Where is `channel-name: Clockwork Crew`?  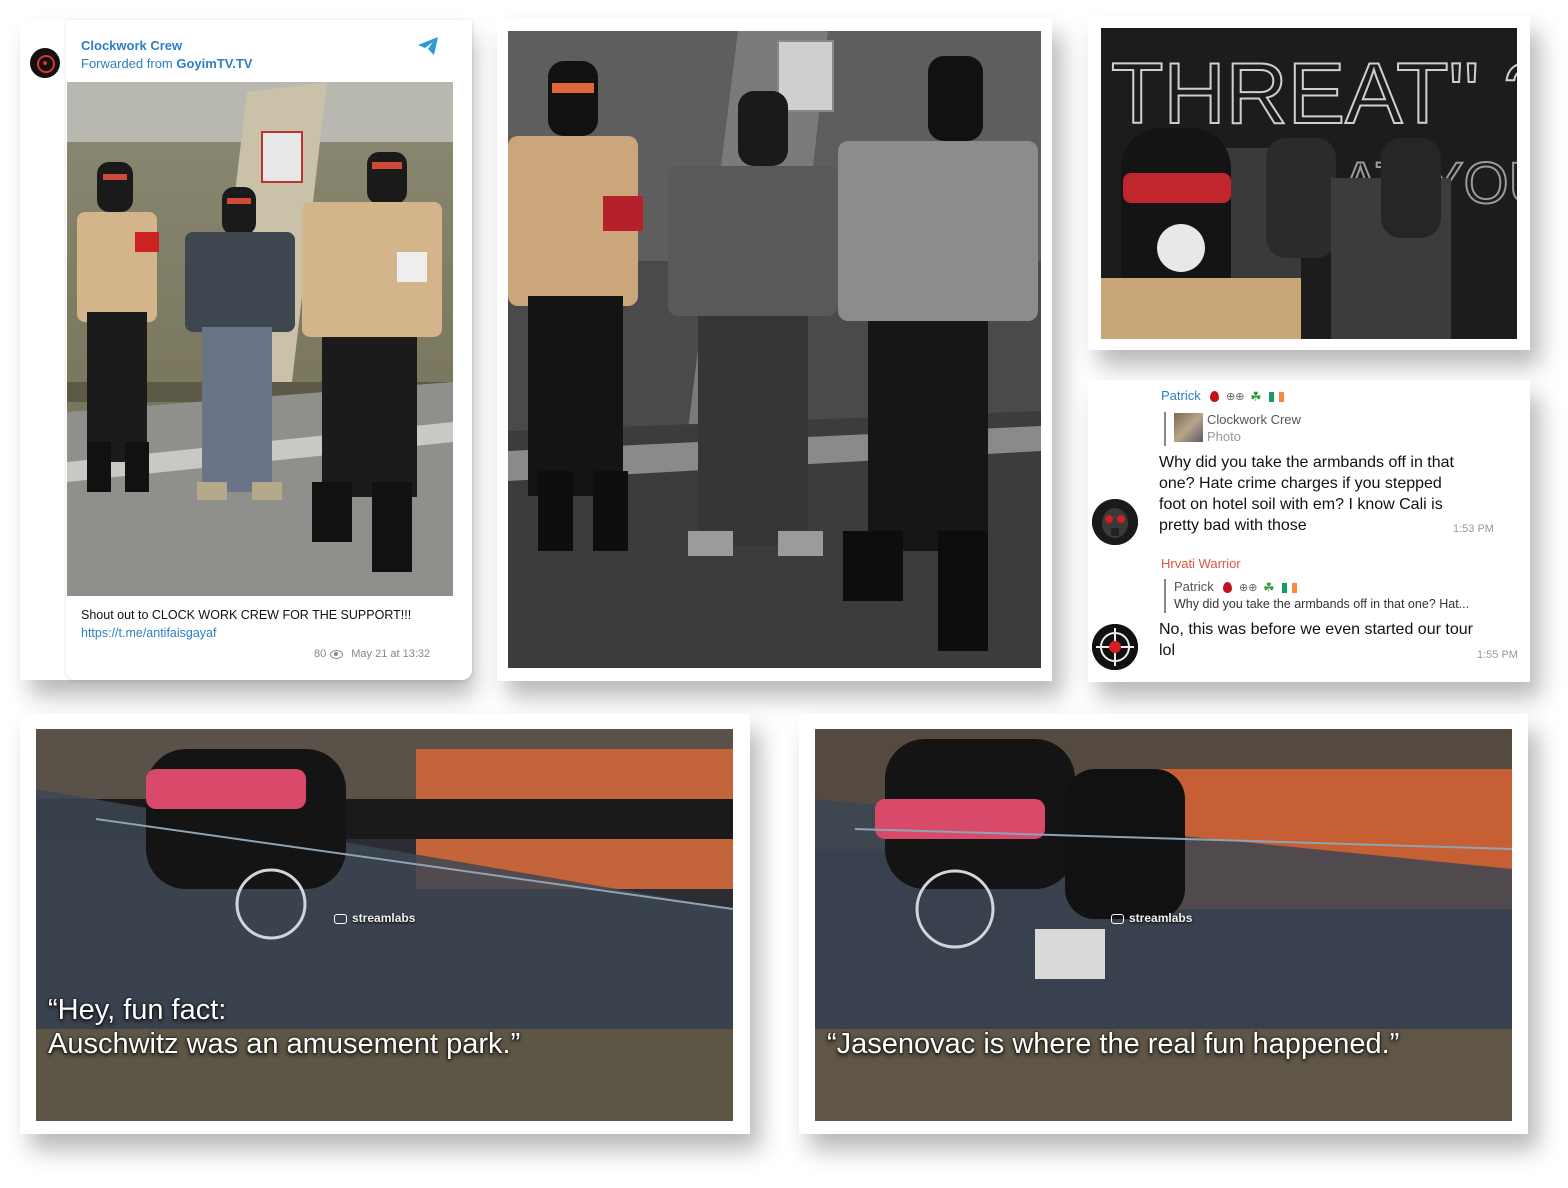 channel-name: Clockwork Crew is located at coordinates (131, 45).